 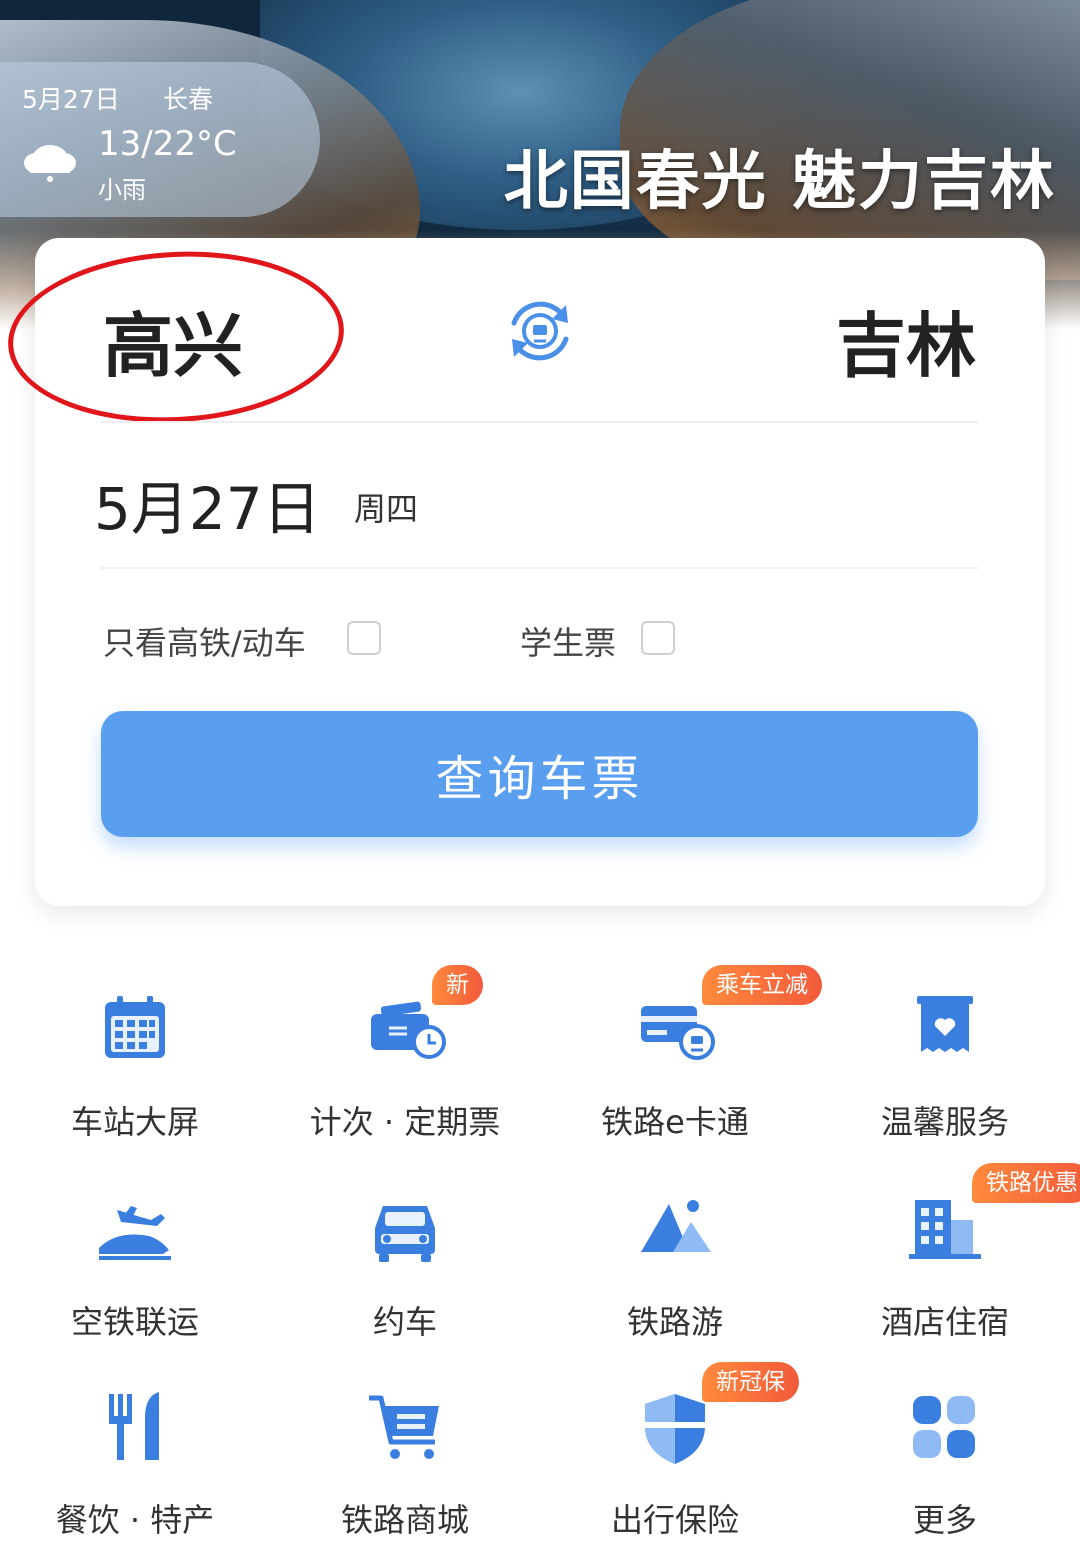 What do you see at coordinates (944, 1322) in the screenshot?
I see `service-label: 酒店住宿` at bounding box center [944, 1322].